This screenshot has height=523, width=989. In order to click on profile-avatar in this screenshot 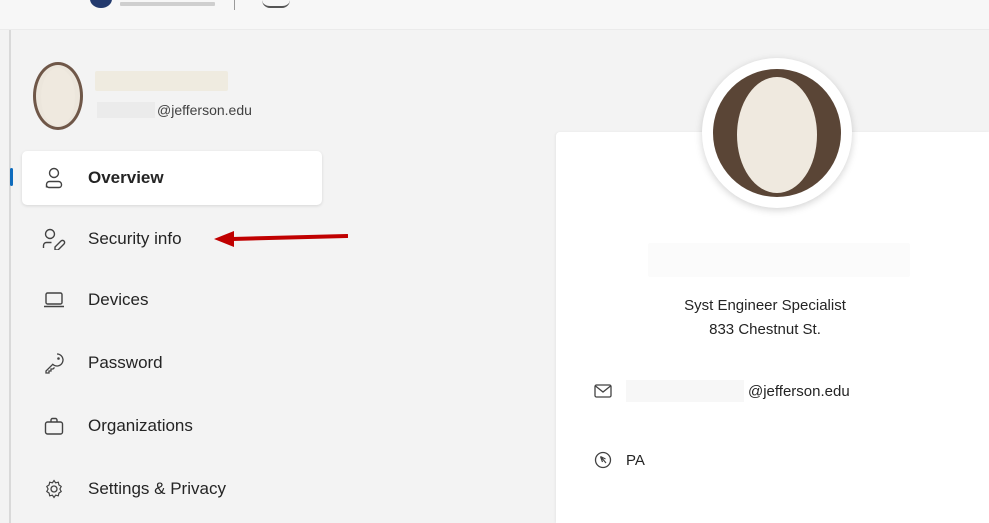, I will do `click(777, 133)`.